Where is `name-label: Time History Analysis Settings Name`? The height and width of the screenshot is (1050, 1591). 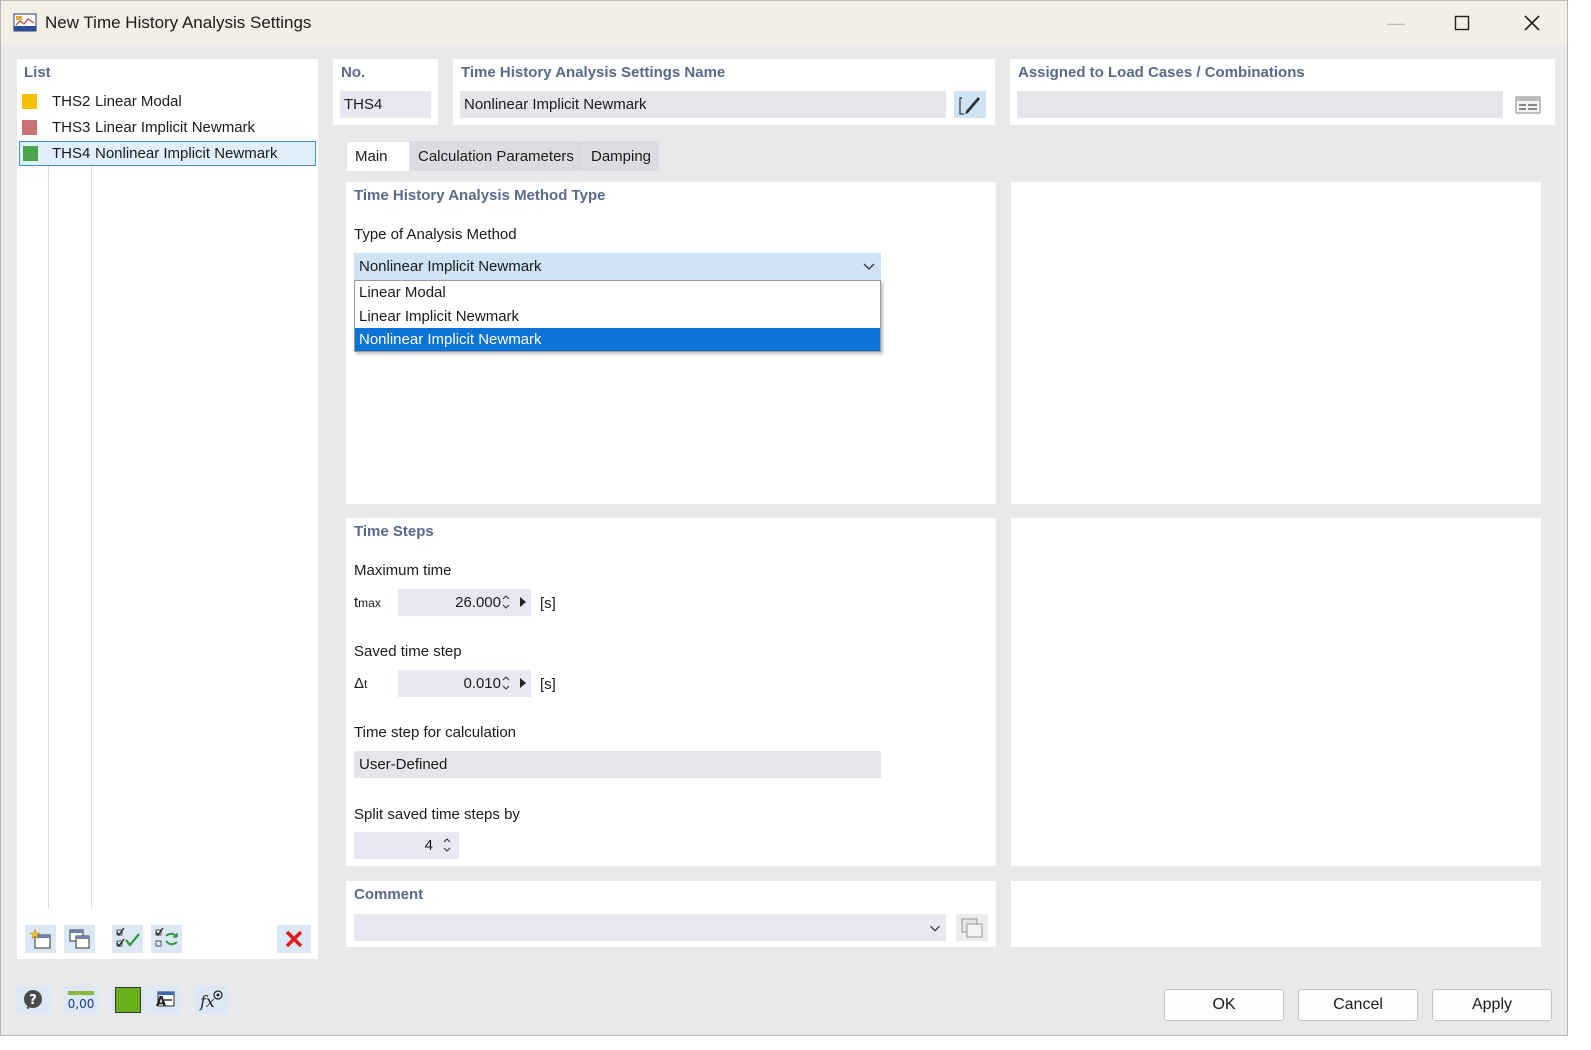 name-label: Time History Analysis Settings Name is located at coordinates (593, 72).